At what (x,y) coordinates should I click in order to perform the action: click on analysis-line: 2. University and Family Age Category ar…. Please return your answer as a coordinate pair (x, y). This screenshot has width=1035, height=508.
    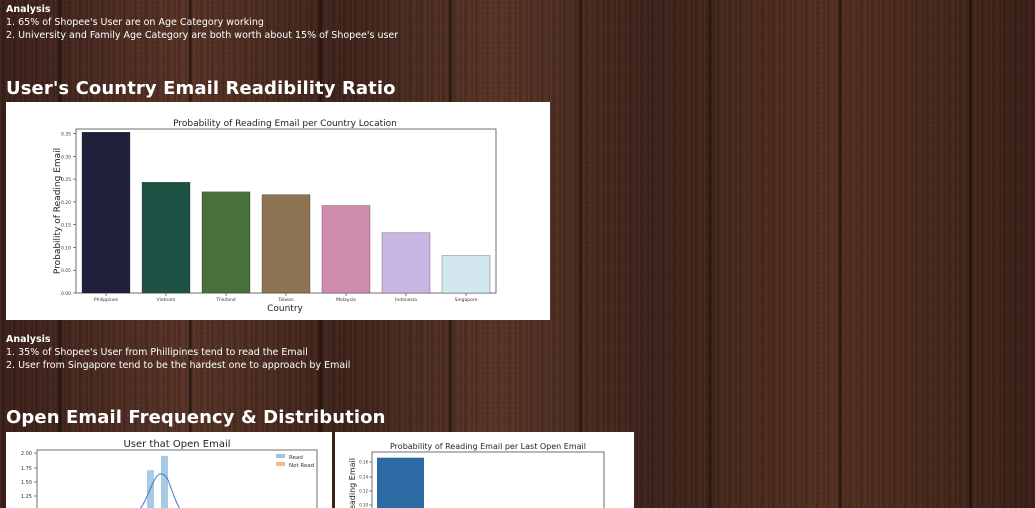
    Looking at the image, I should click on (202, 35).